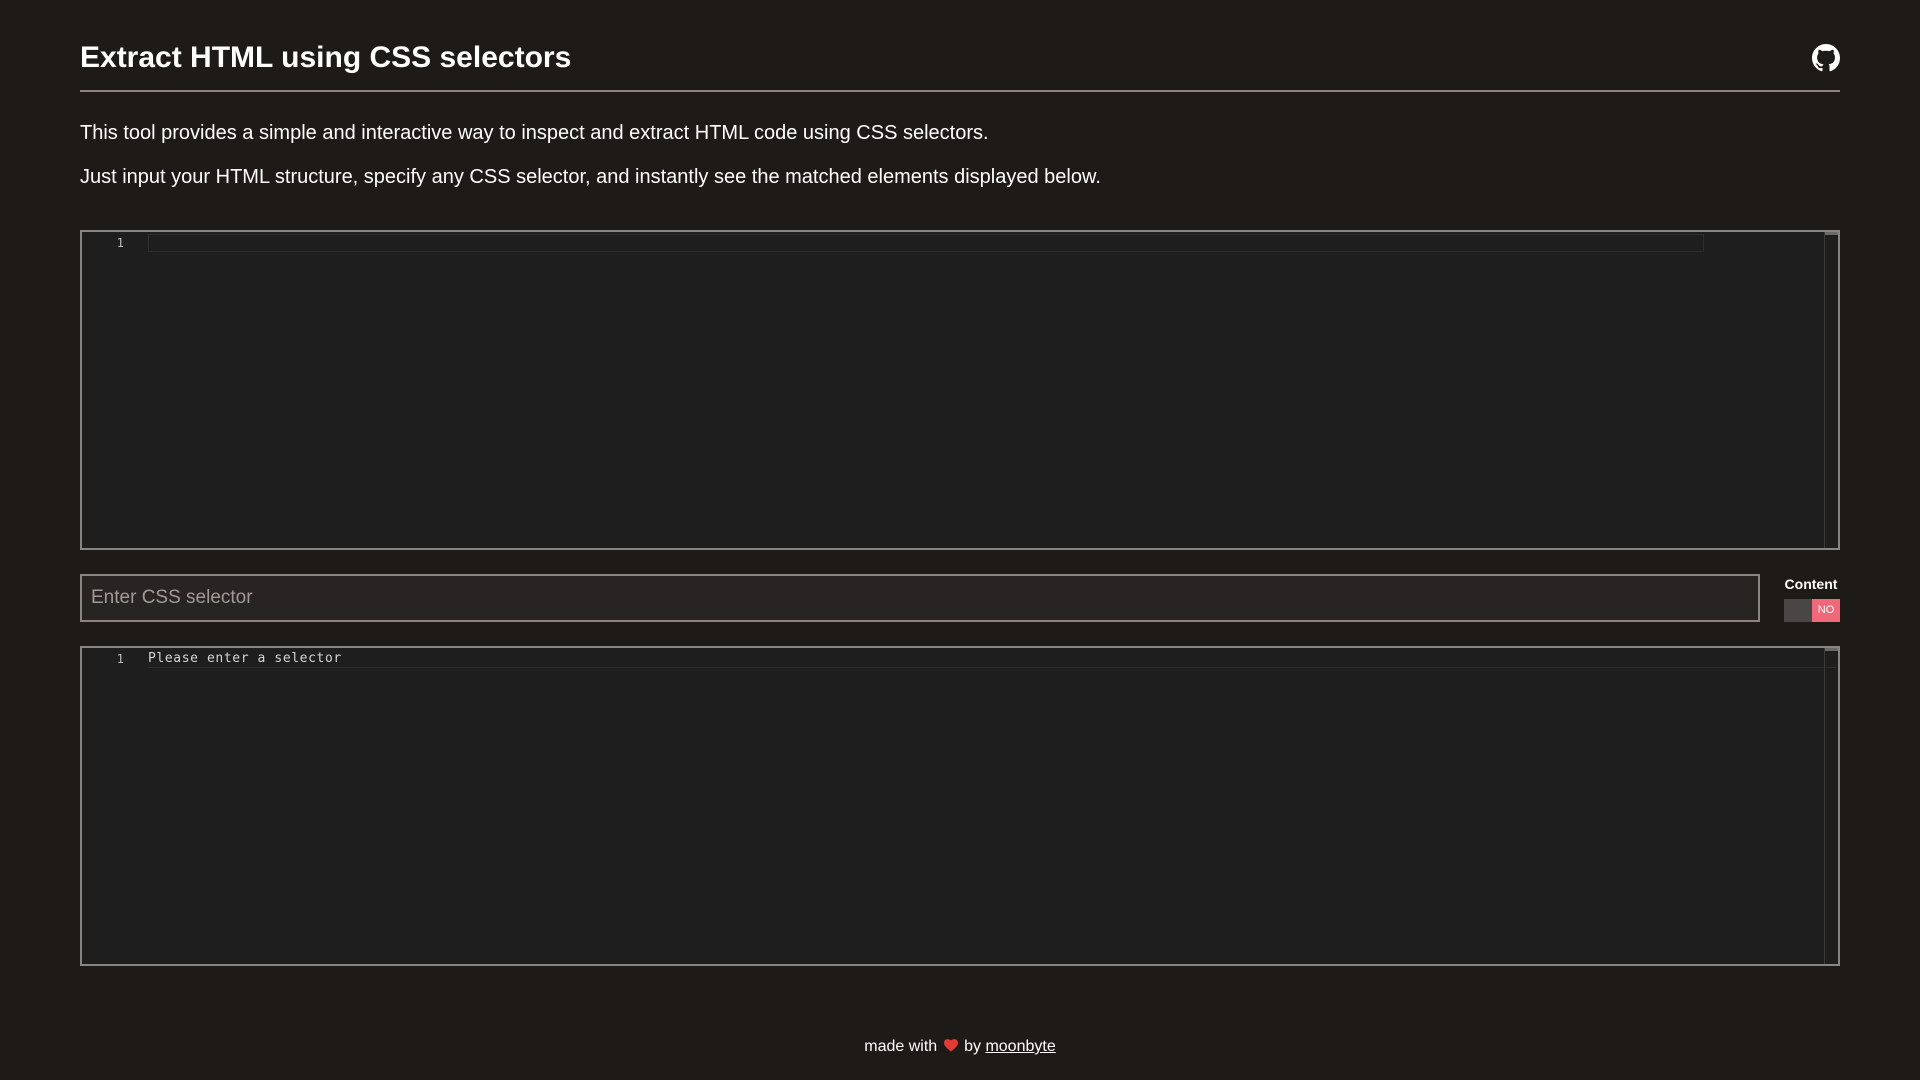  I want to click on header: Extract HTML using CSS selectors, so click(960, 46).